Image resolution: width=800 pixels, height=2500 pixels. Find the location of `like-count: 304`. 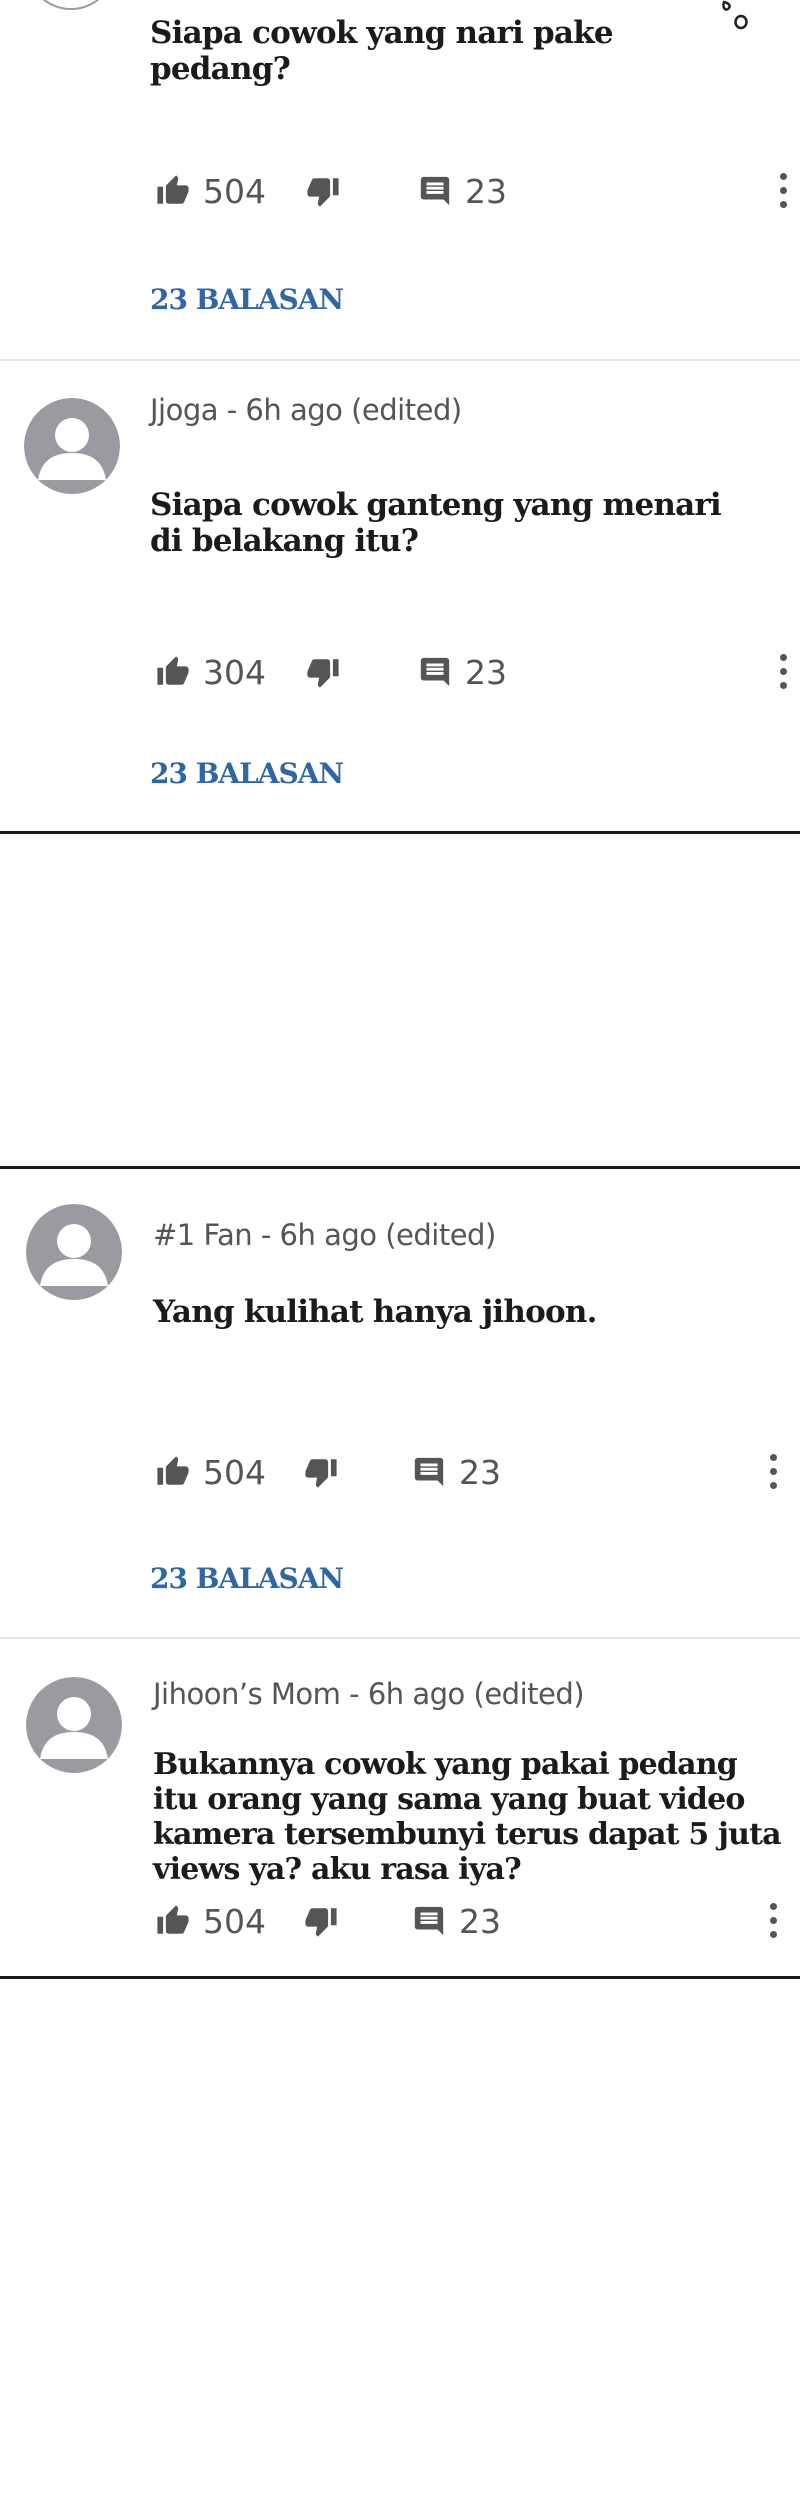

like-count: 304 is located at coordinates (234, 672).